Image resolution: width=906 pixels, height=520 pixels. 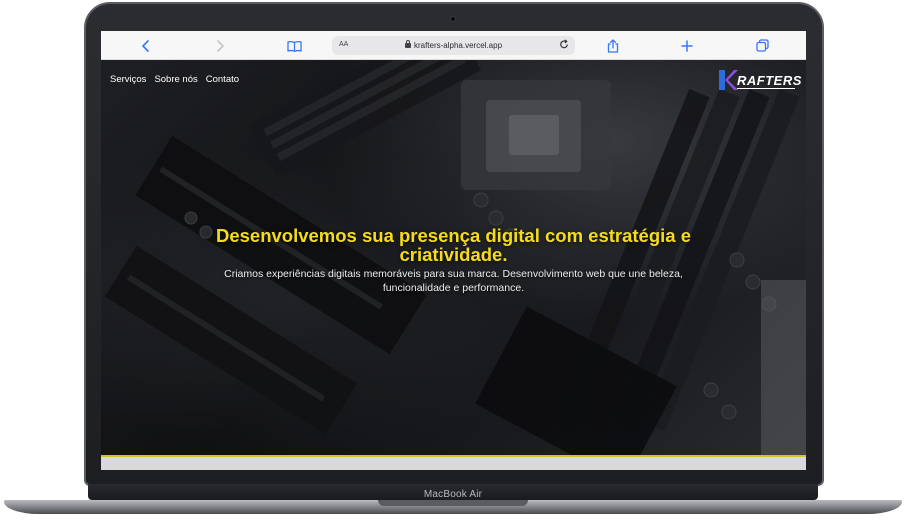 I want to click on browser-toolbar: AA krafters-alpha.vercel.app, so click(x=453, y=45).